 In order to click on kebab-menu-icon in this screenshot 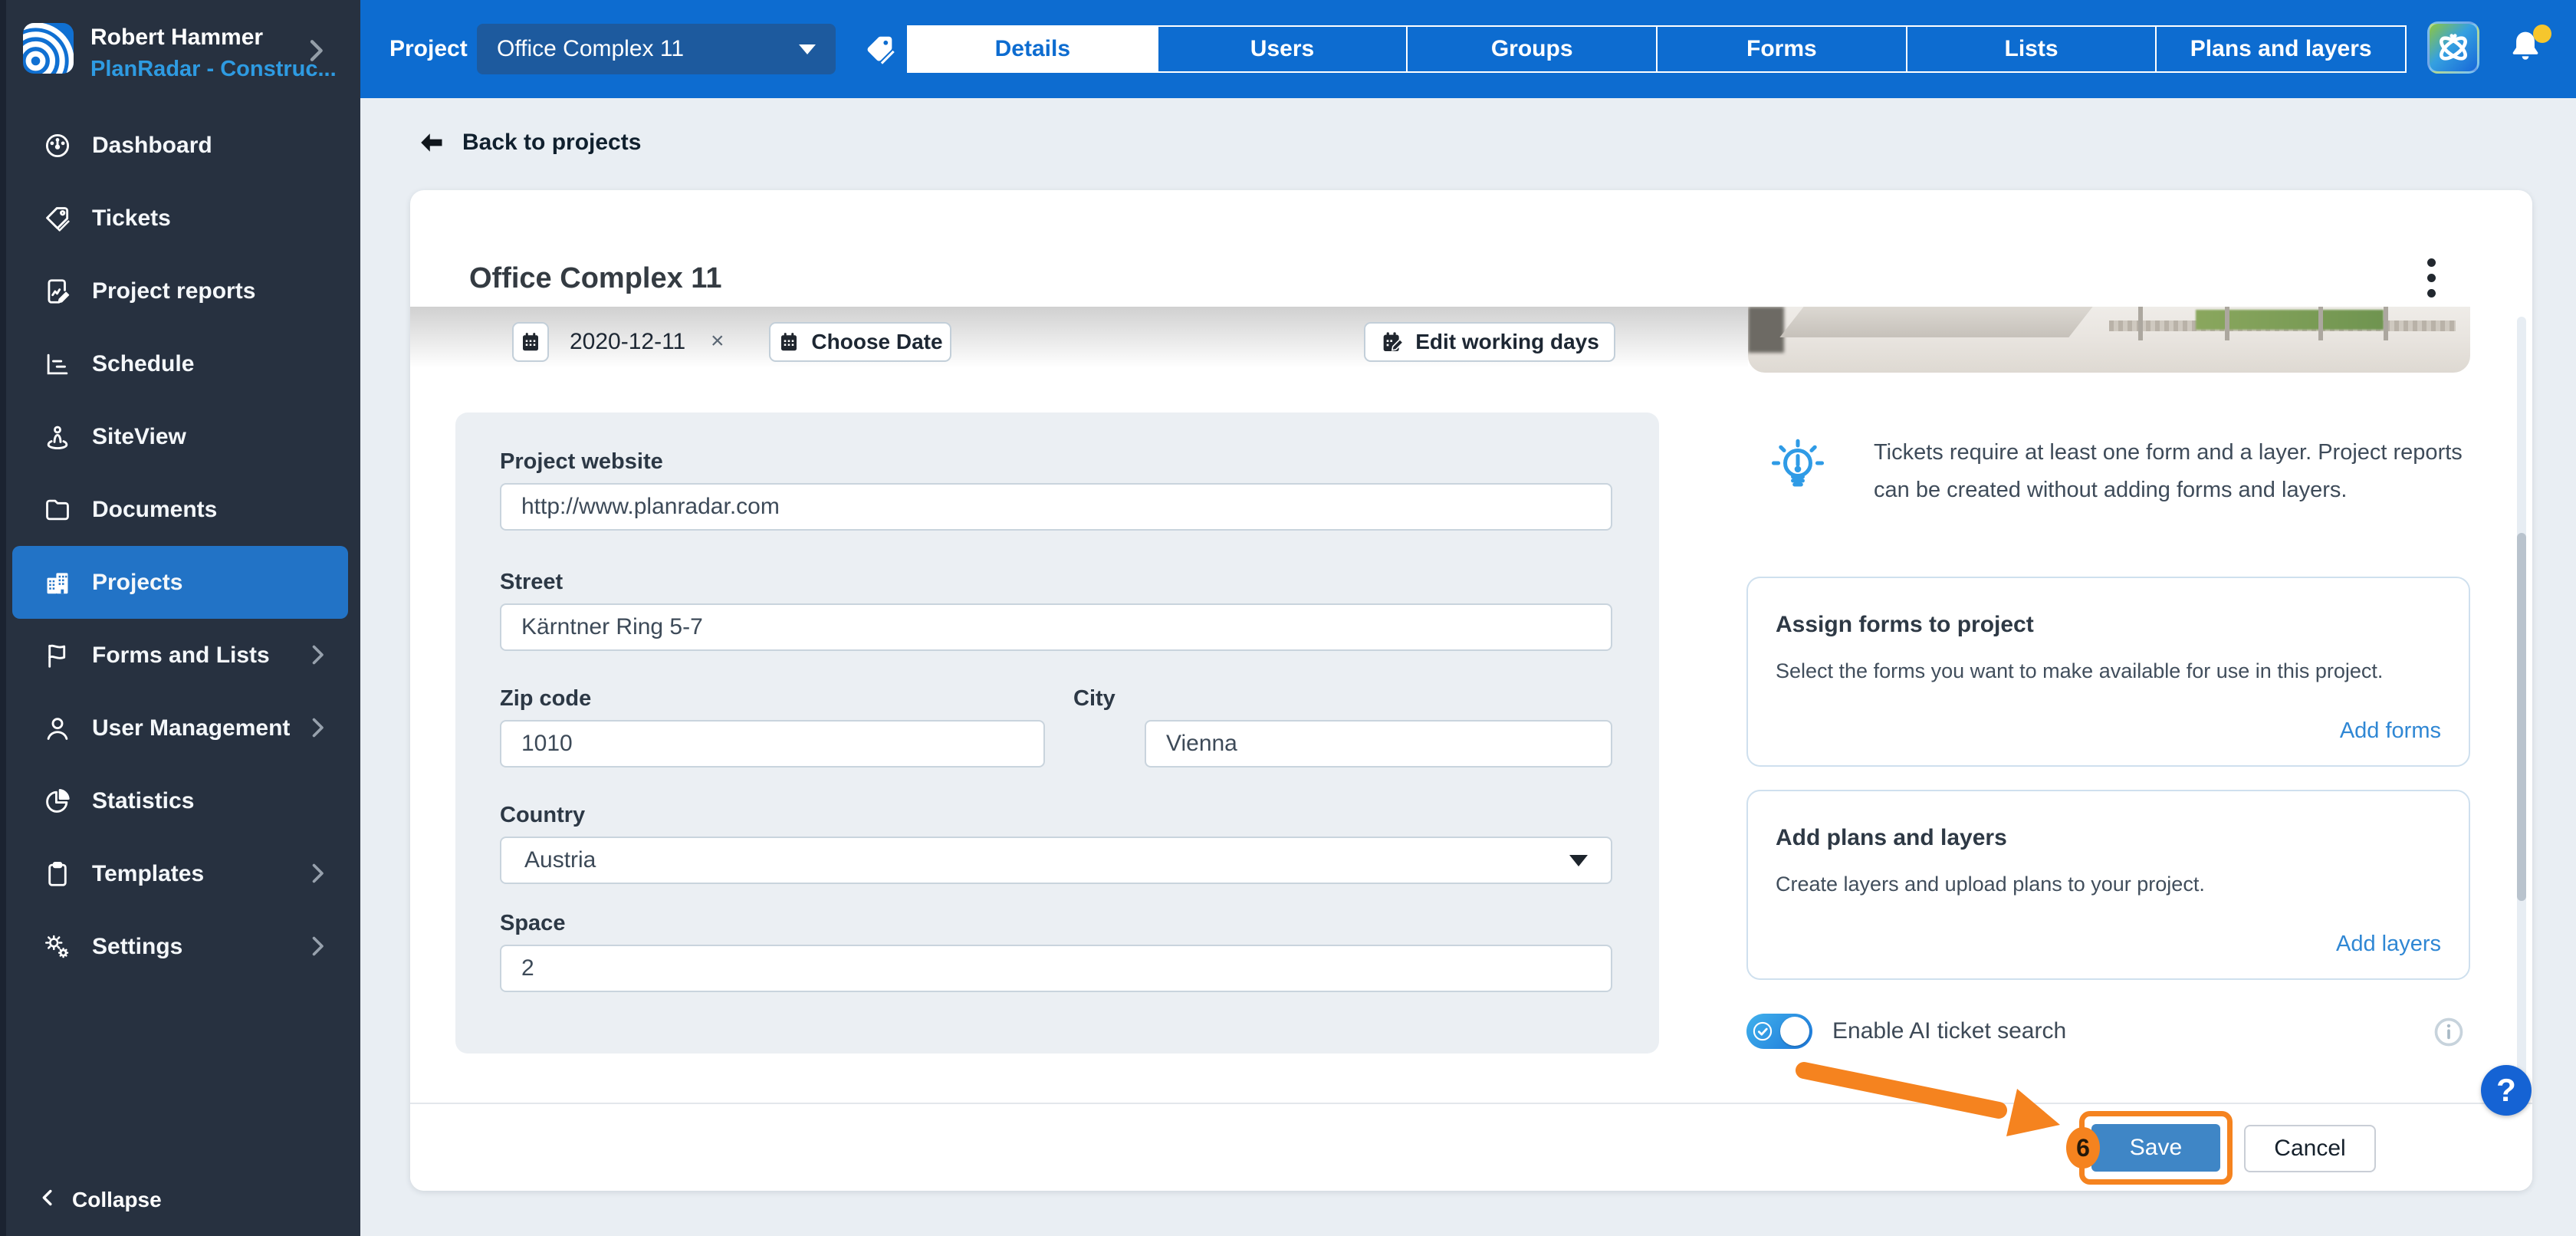, I will do `click(2432, 278)`.